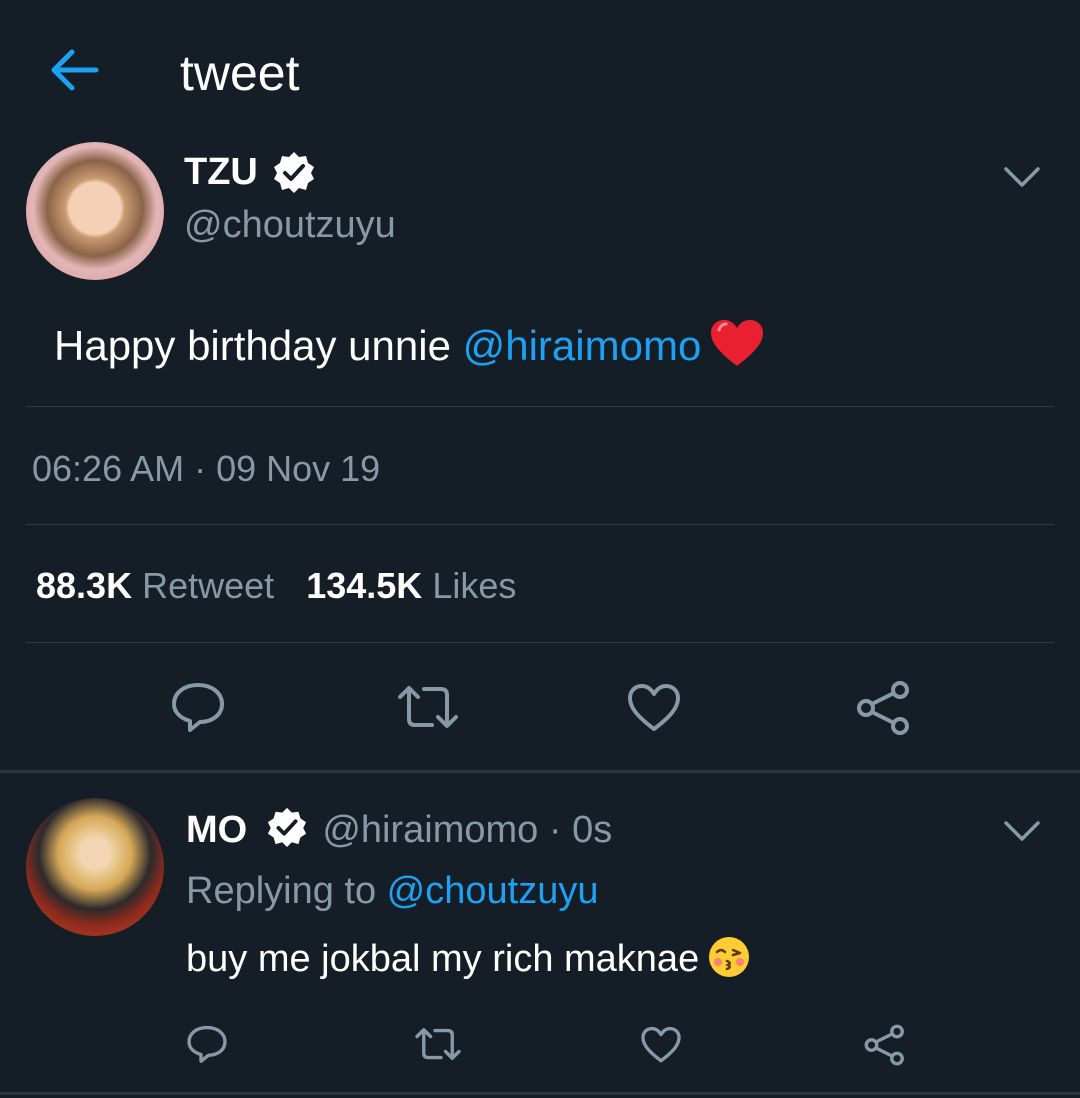  What do you see at coordinates (474, 585) in the screenshot?
I see `like-label: Likes` at bounding box center [474, 585].